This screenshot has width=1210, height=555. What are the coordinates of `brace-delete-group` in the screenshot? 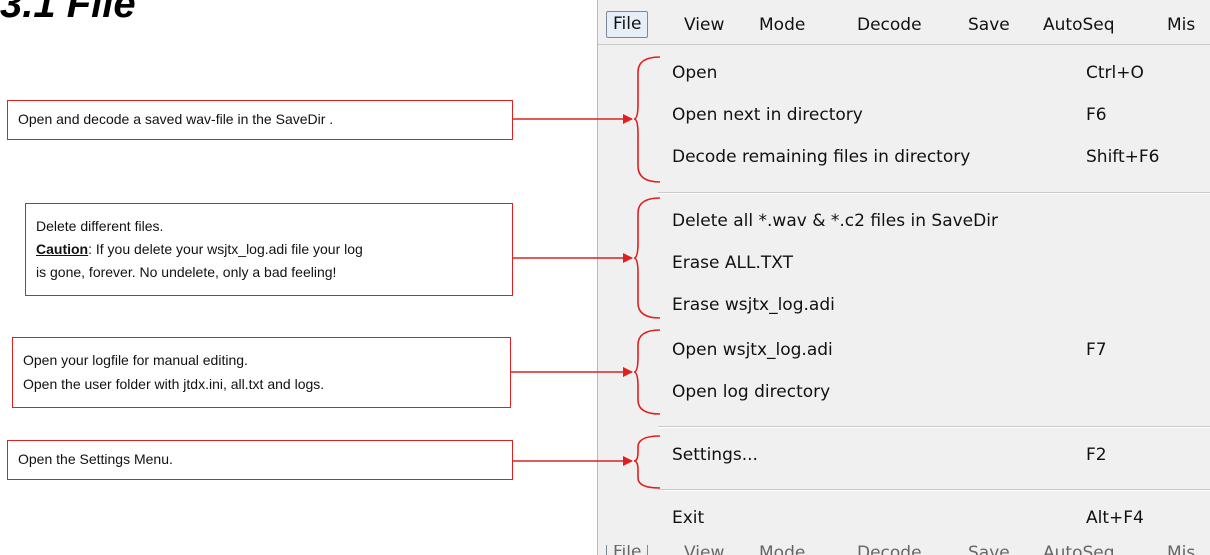 It's located at (647, 258).